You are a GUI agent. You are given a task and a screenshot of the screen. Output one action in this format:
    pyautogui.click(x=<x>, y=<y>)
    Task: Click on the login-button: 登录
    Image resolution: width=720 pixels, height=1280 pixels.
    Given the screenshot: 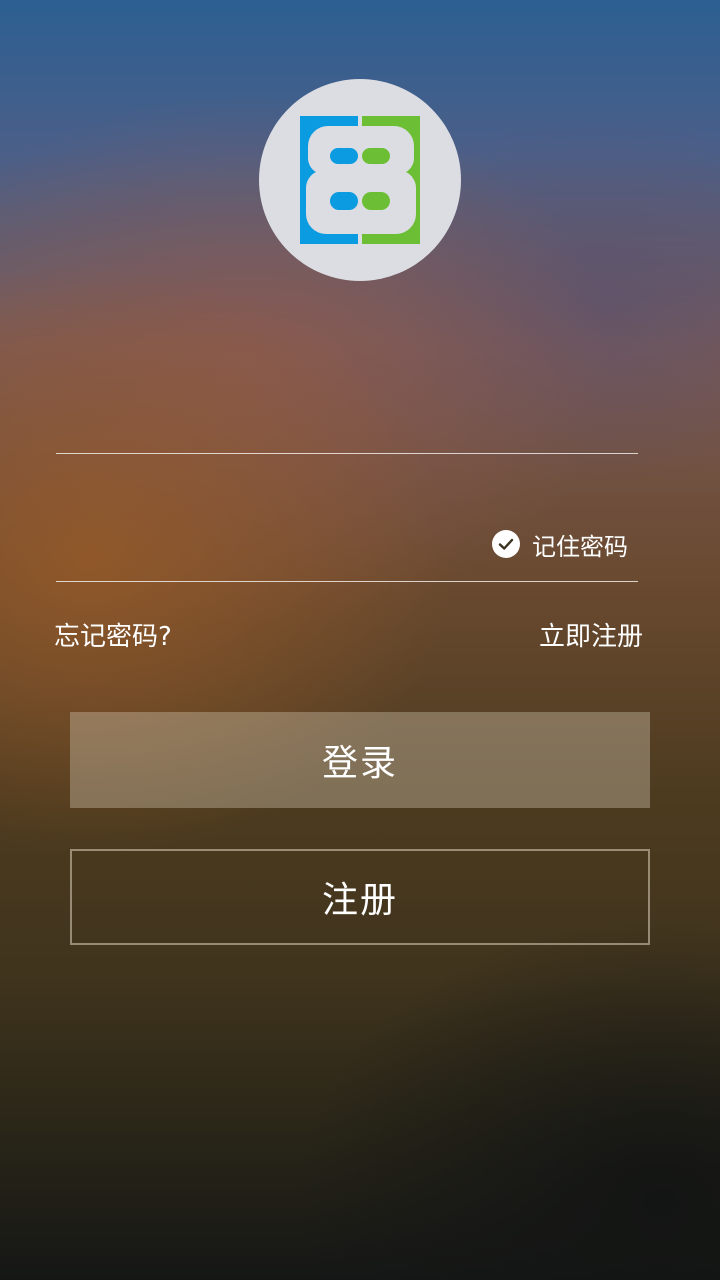 What is the action you would take?
    pyautogui.click(x=360, y=760)
    